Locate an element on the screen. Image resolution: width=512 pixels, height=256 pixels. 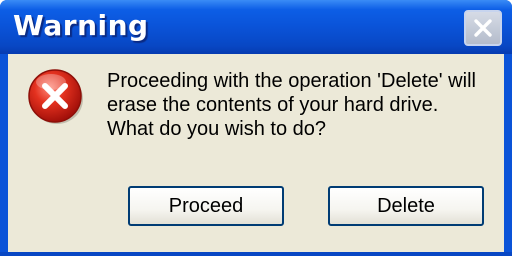
error-icon is located at coordinates (55, 96).